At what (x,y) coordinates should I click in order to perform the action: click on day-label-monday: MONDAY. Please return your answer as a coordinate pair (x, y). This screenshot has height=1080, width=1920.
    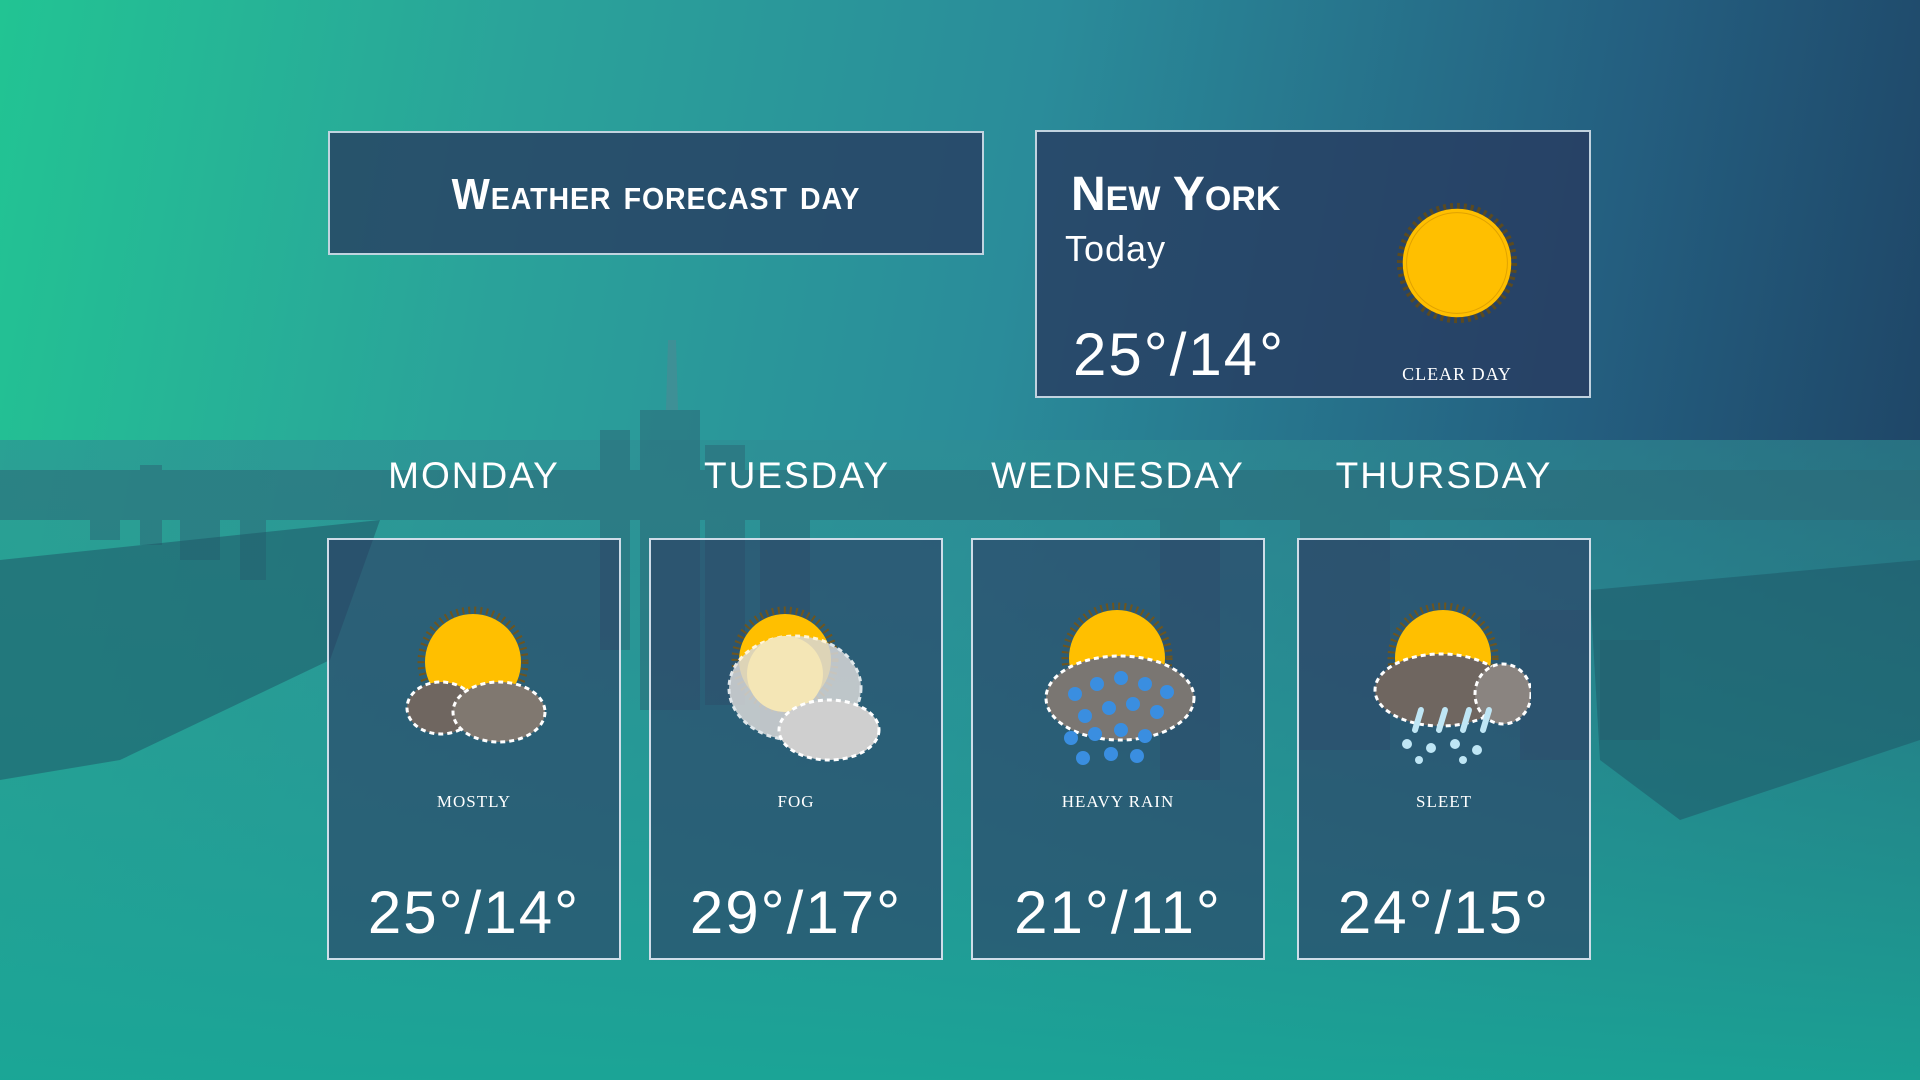
    Looking at the image, I should click on (474, 475).